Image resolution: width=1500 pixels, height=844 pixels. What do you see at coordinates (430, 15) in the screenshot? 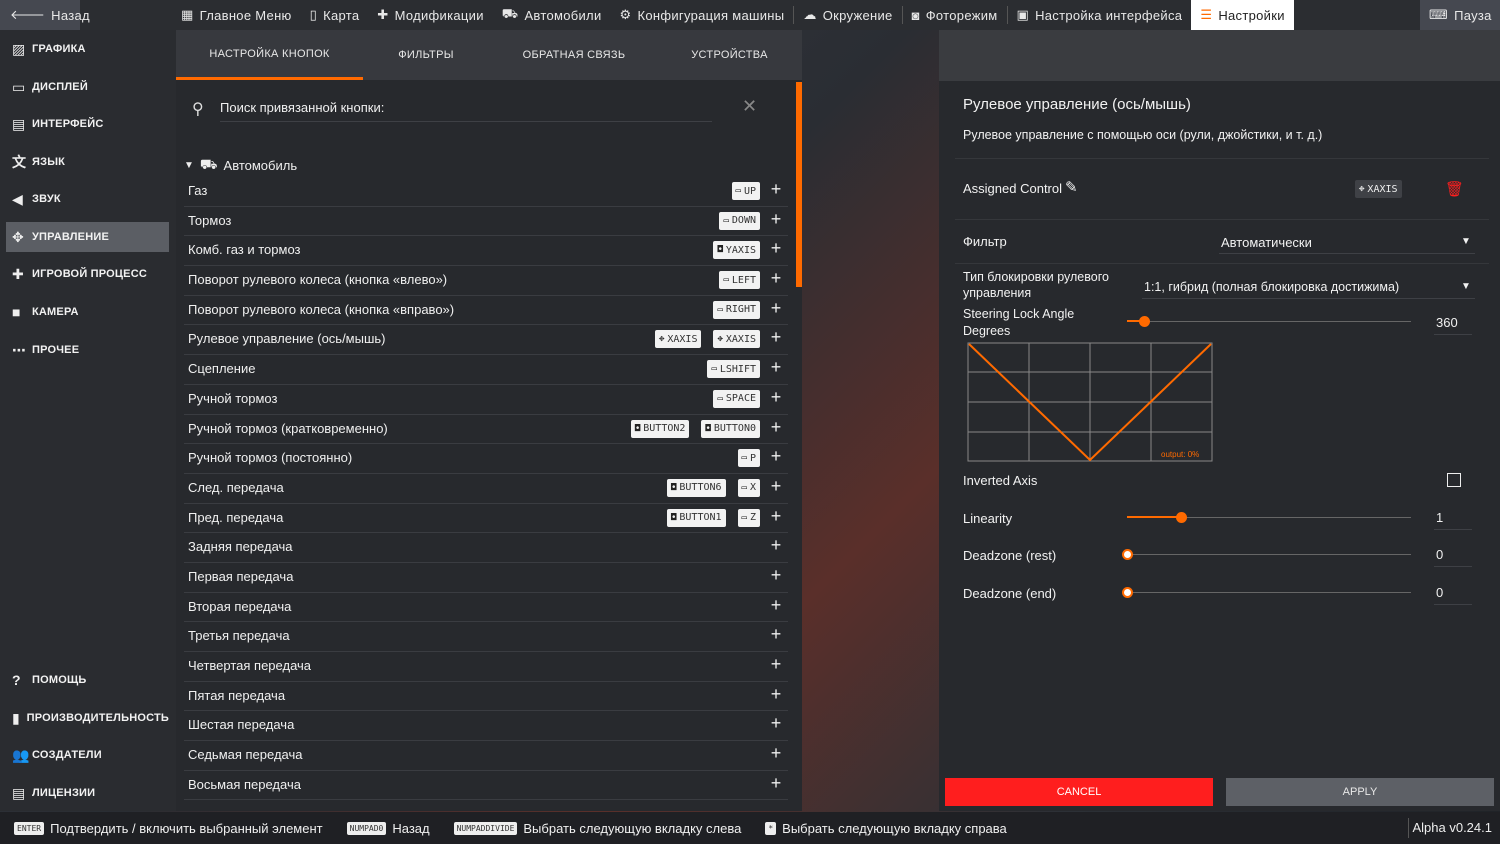
I see `topbar-item-mods: ✚ Модификации` at bounding box center [430, 15].